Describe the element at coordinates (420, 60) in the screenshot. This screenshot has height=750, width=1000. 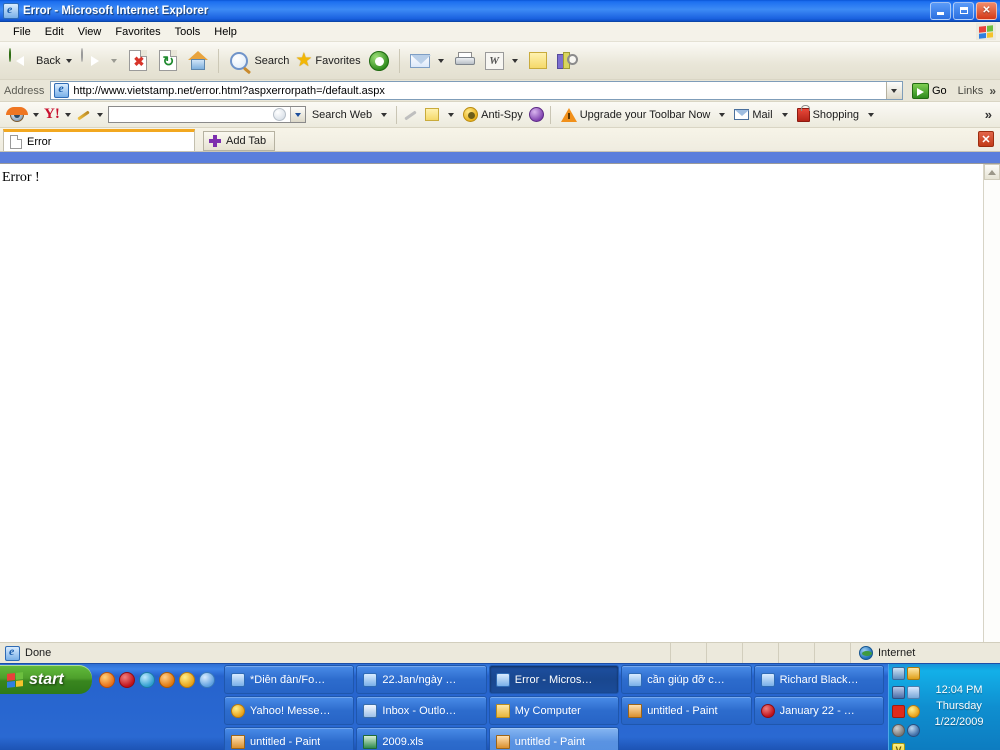
I see `envelope-icon` at that location.